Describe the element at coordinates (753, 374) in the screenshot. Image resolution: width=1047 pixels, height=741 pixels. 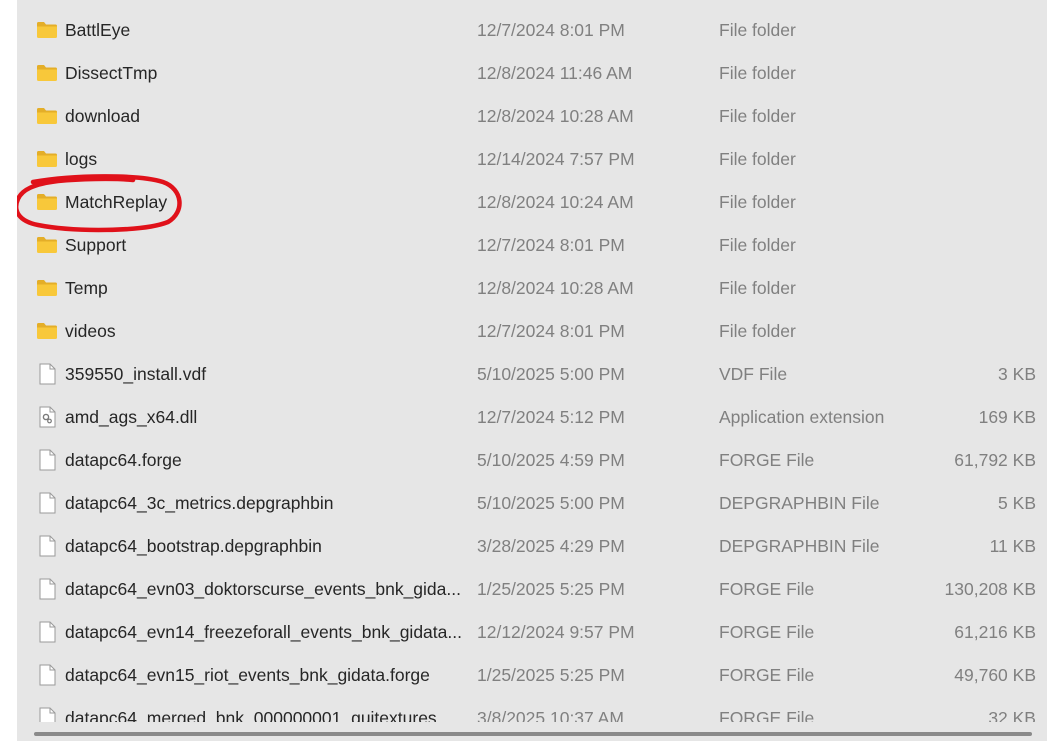
I see `file-type: VDF File` at that location.